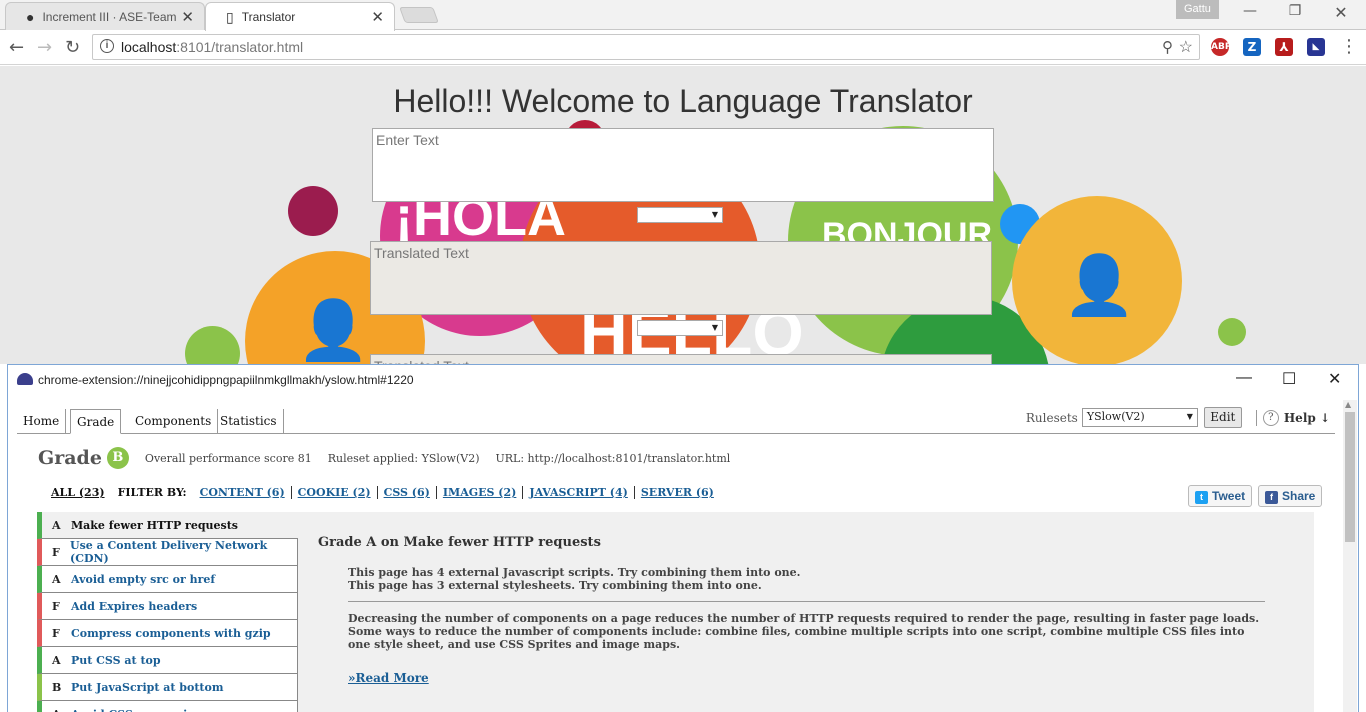  What do you see at coordinates (44, 47) in the screenshot?
I see `forward-icon: →` at bounding box center [44, 47].